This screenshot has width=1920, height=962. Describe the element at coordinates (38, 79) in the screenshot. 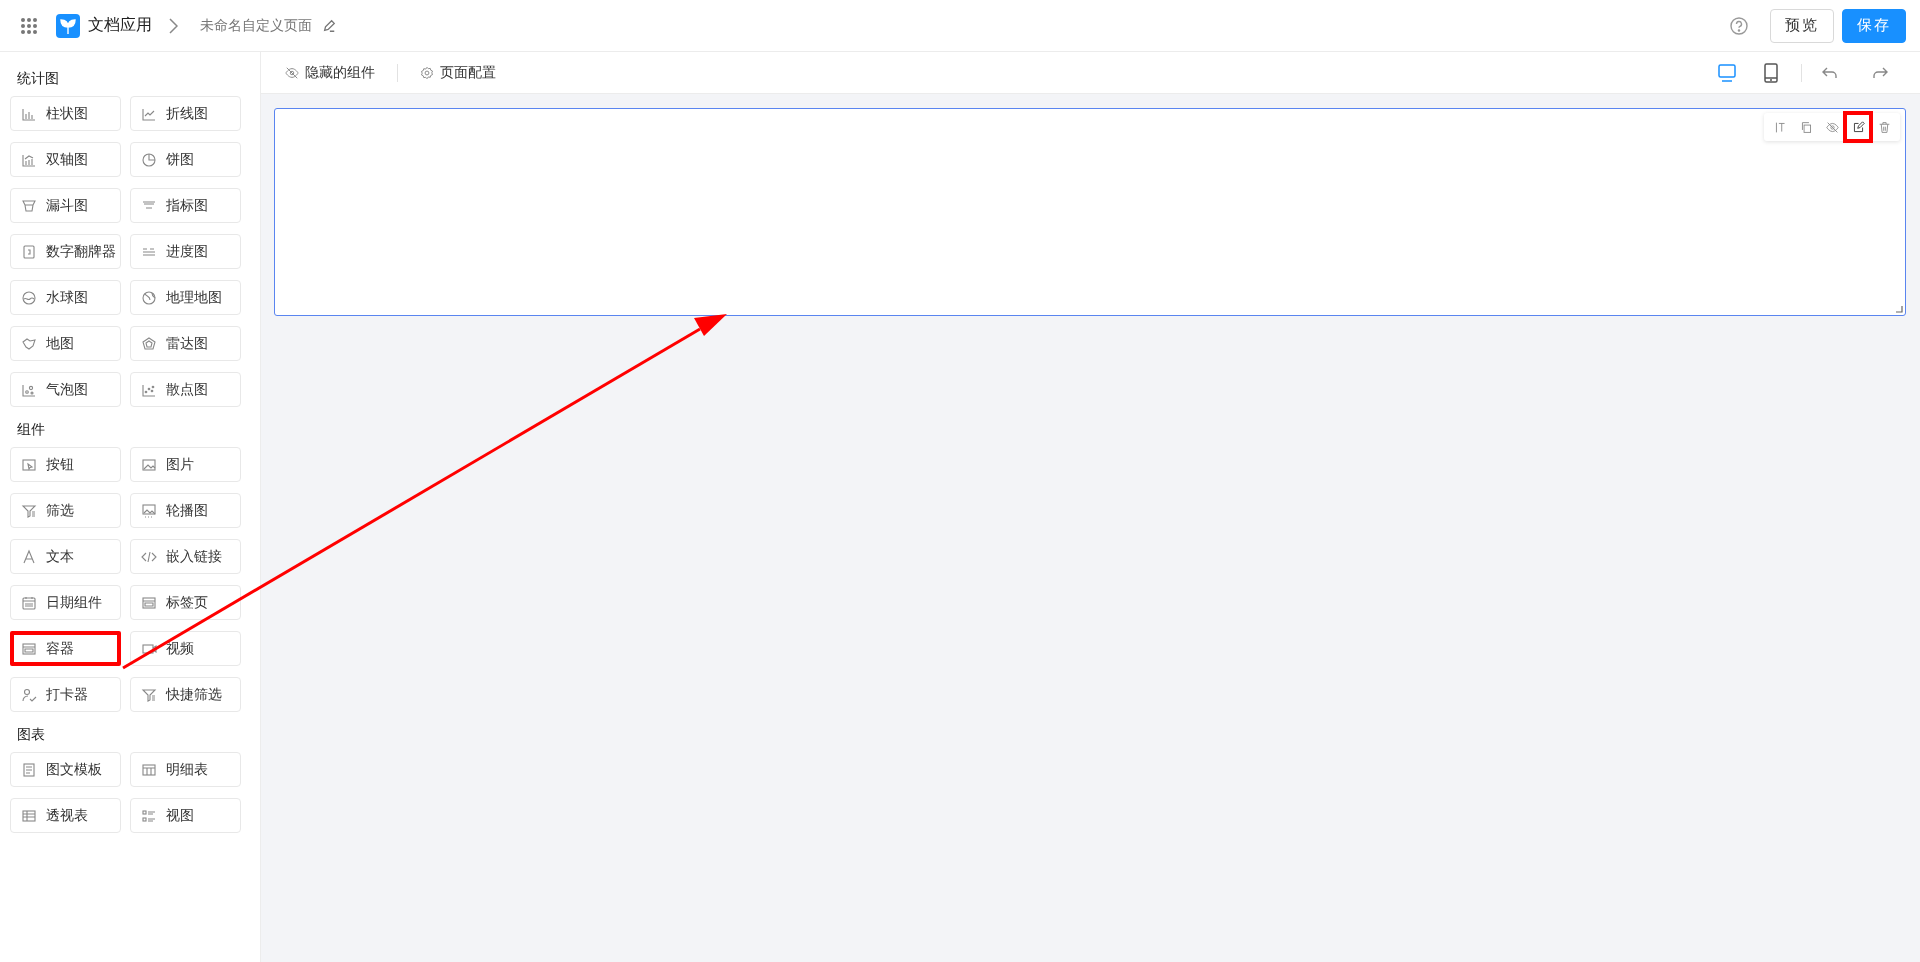

I see `section-title: 统计图` at that location.